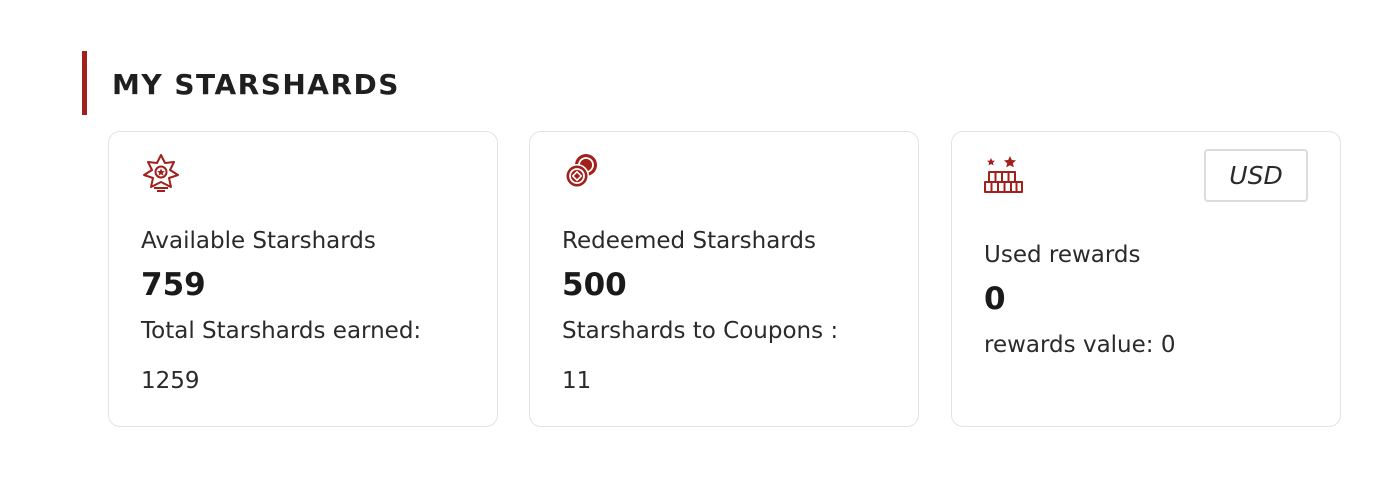  I want to click on redeemed-starshards-value: 500, so click(594, 285).